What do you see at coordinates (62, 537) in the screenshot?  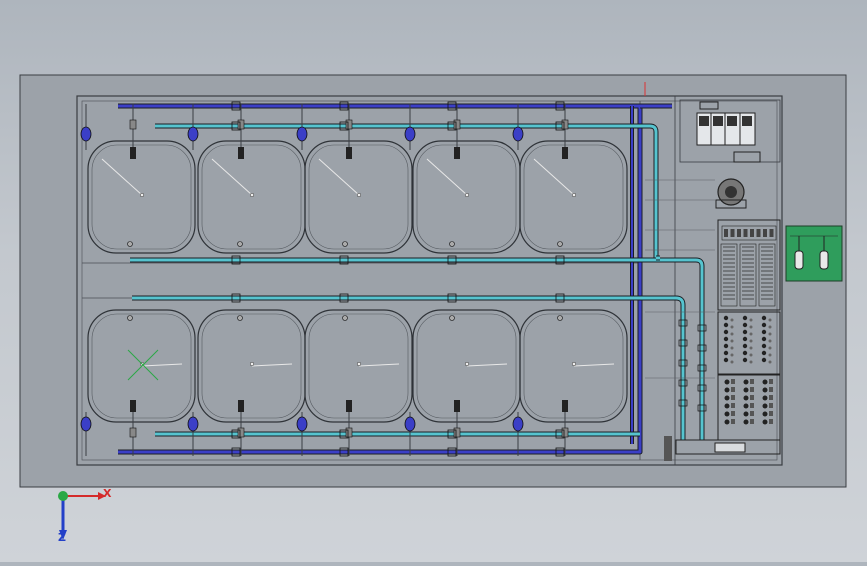 I see `z-axis-label: Z` at bounding box center [62, 537].